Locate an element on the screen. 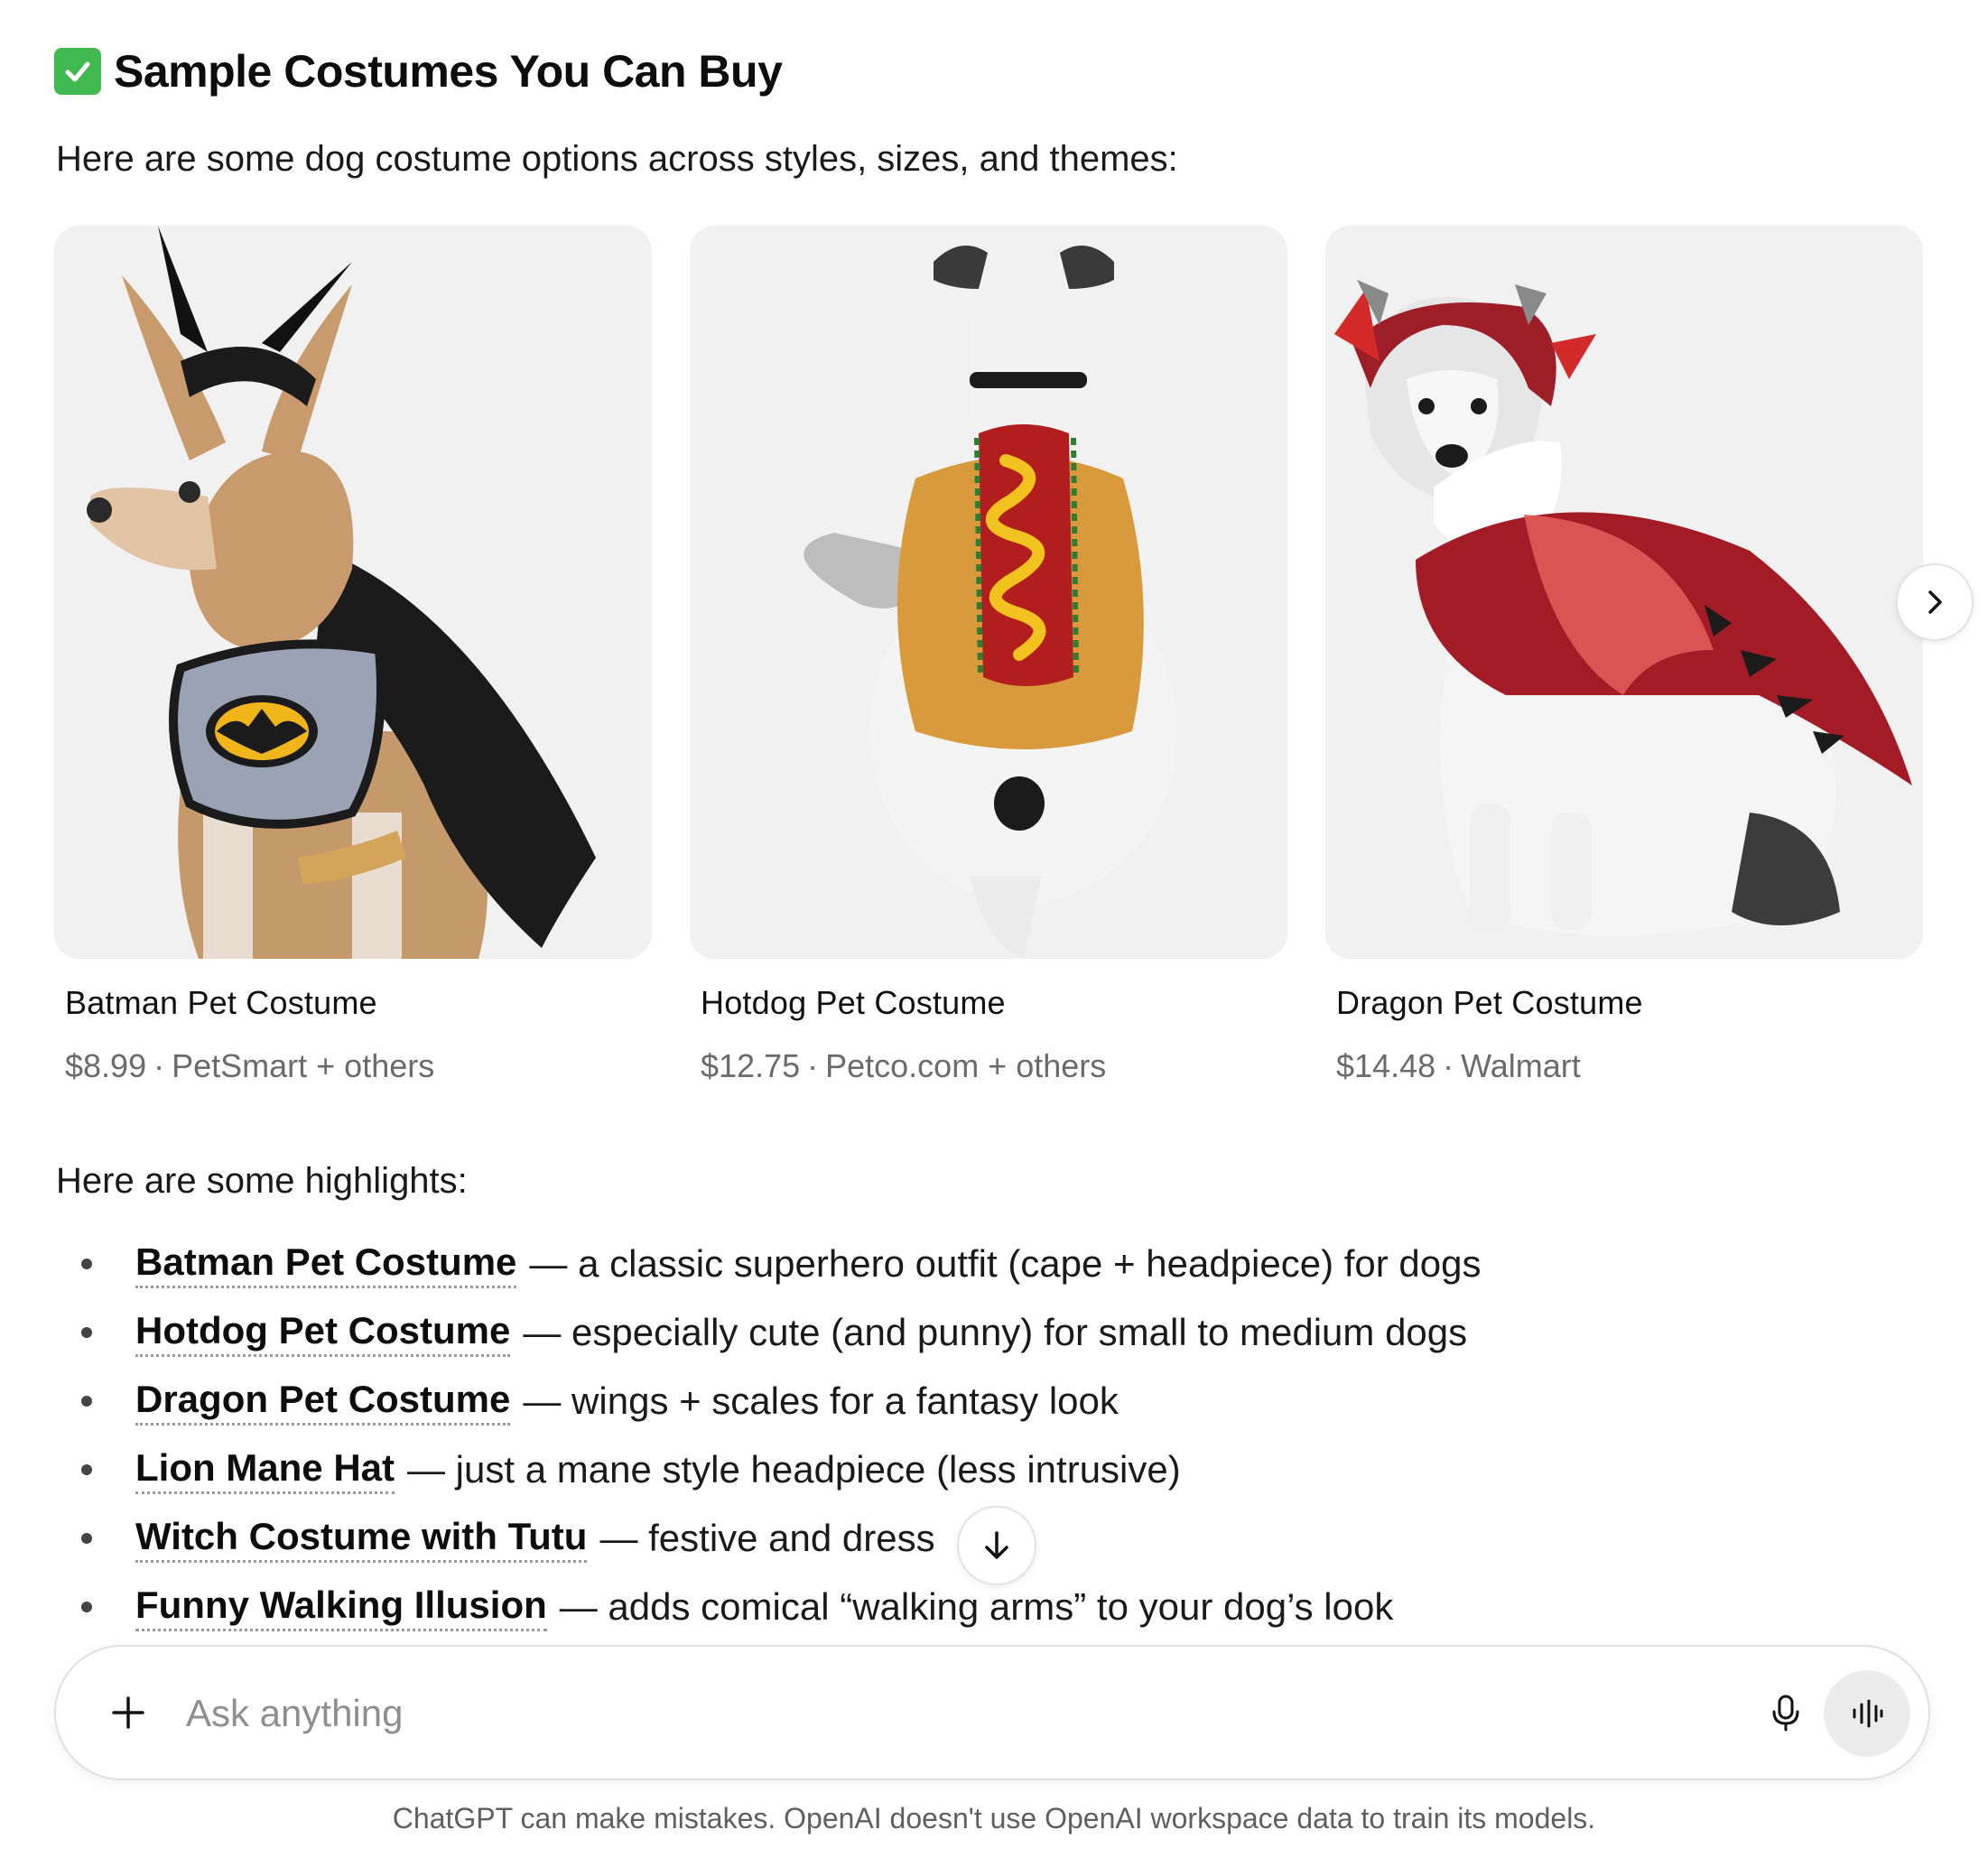 The height and width of the screenshot is (1867, 1988). dictate-button is located at coordinates (1785, 1712).